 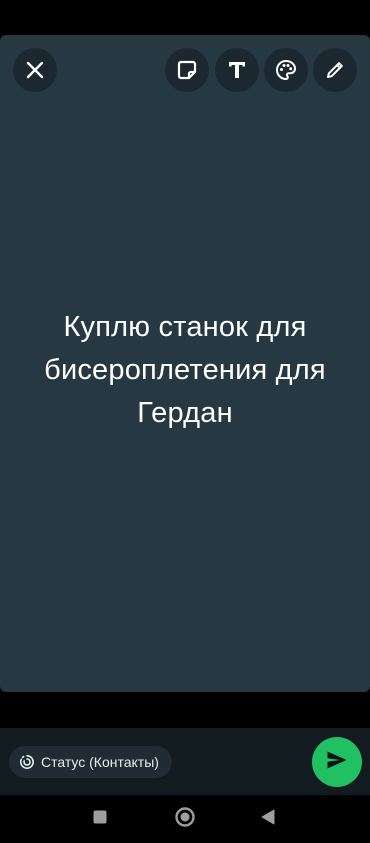 I want to click on close-button, so click(x=35, y=70).